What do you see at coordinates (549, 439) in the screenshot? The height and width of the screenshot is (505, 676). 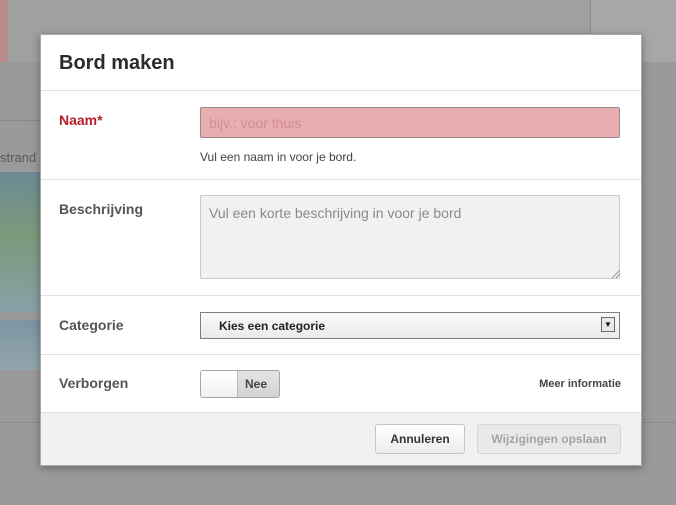 I see `save-changes-button: Wijzigingen opslaan` at bounding box center [549, 439].